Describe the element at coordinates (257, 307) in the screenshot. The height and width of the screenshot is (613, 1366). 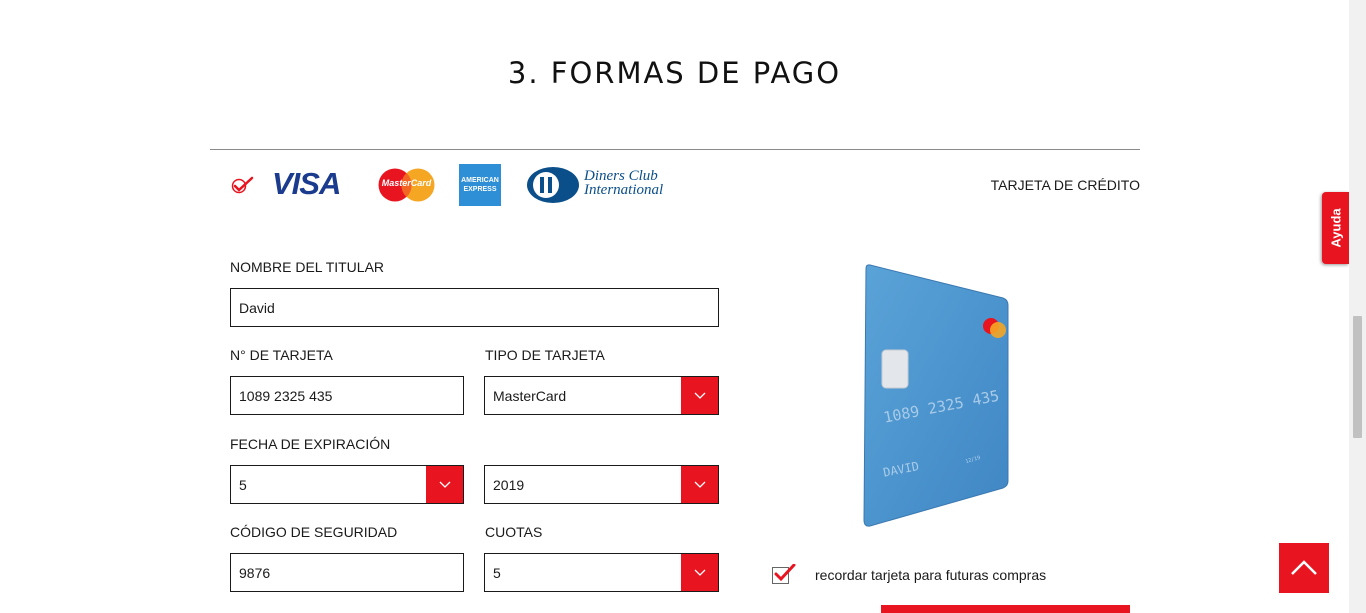
I see `holder-name-value: David` at that location.